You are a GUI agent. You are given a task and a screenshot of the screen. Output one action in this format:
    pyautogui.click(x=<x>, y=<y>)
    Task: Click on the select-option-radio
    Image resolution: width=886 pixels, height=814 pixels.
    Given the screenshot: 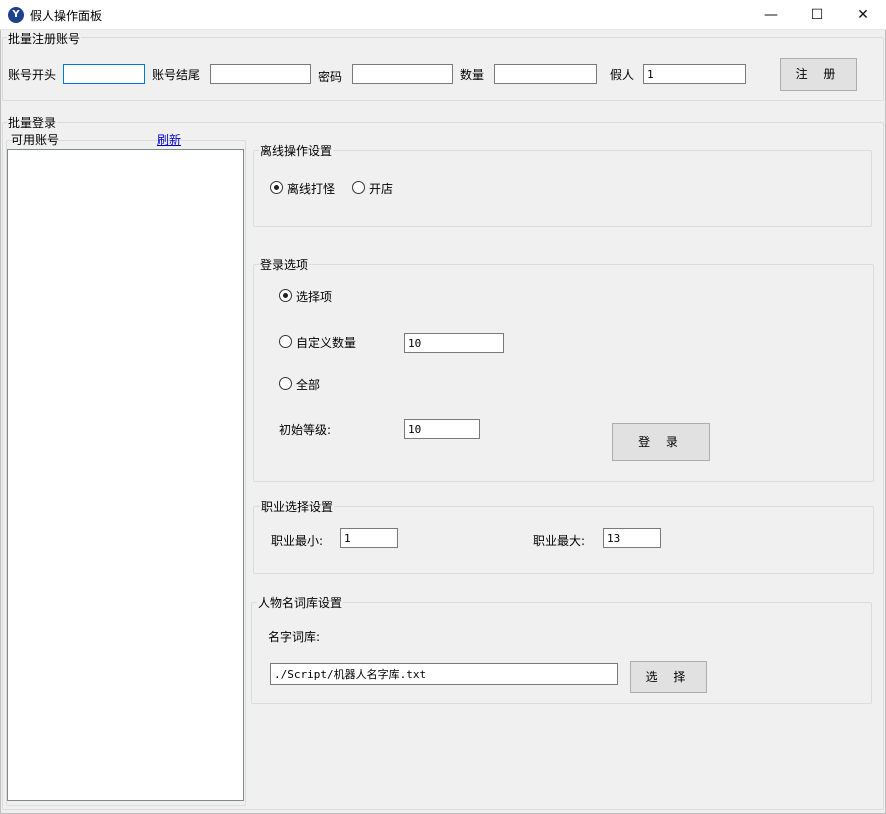 What is the action you would take?
    pyautogui.click(x=285, y=295)
    